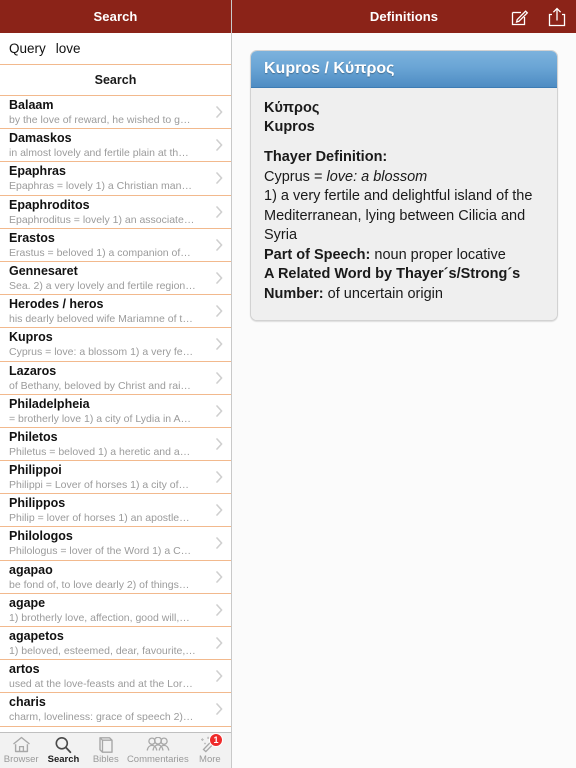  Describe the element at coordinates (115, 80) in the screenshot. I see `search-button: Search` at that location.